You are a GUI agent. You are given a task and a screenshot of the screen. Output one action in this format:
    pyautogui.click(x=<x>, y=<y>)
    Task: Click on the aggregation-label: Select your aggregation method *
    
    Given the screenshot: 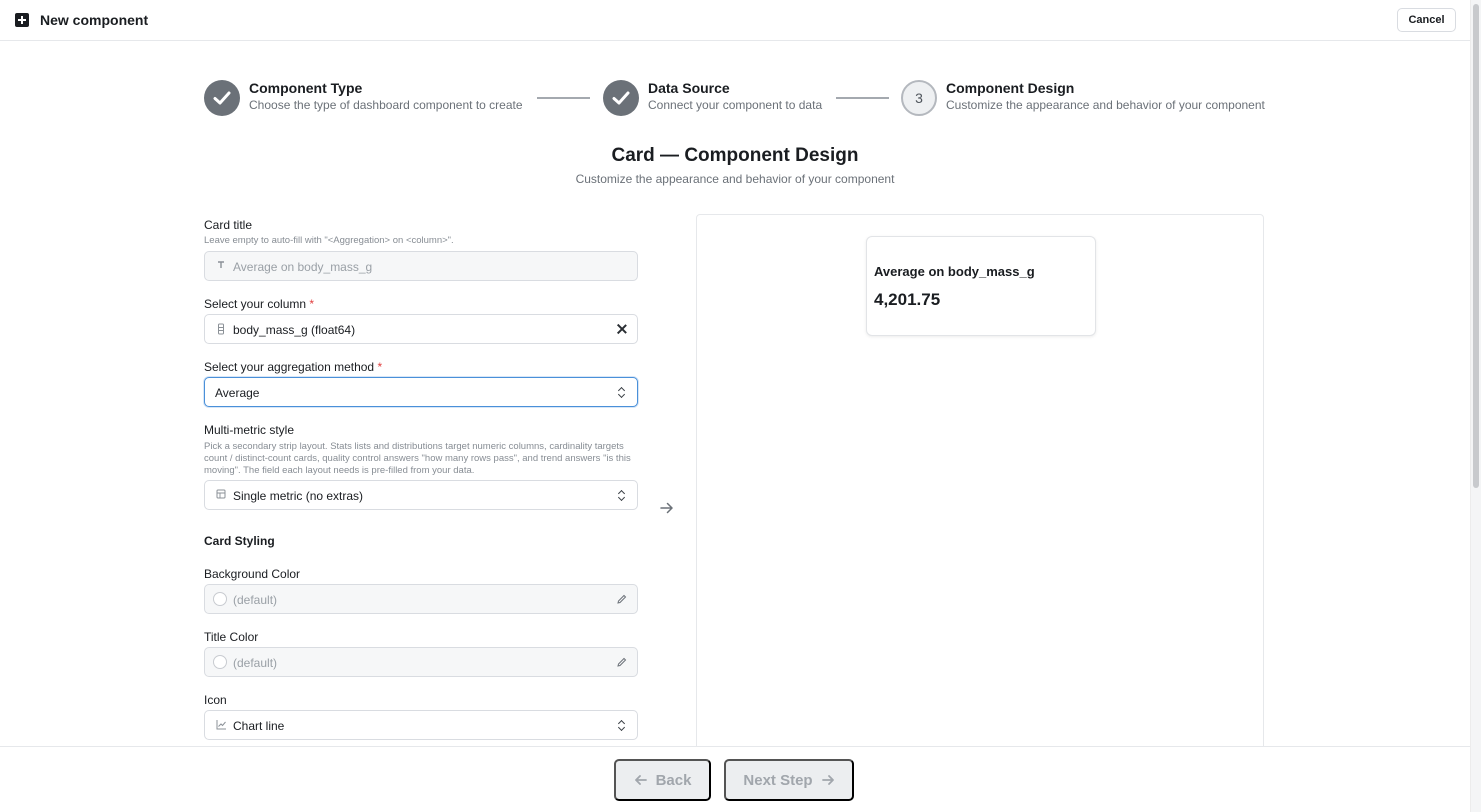 What is the action you would take?
    pyautogui.click(x=293, y=367)
    